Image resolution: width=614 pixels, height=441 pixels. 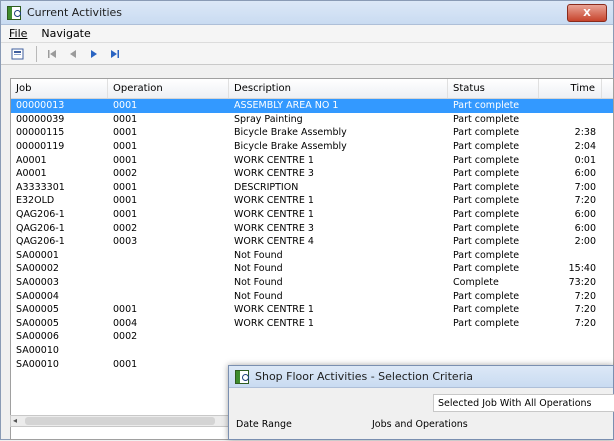 What do you see at coordinates (585, 160) in the screenshot?
I see `cell-time: 0:01` at bounding box center [585, 160].